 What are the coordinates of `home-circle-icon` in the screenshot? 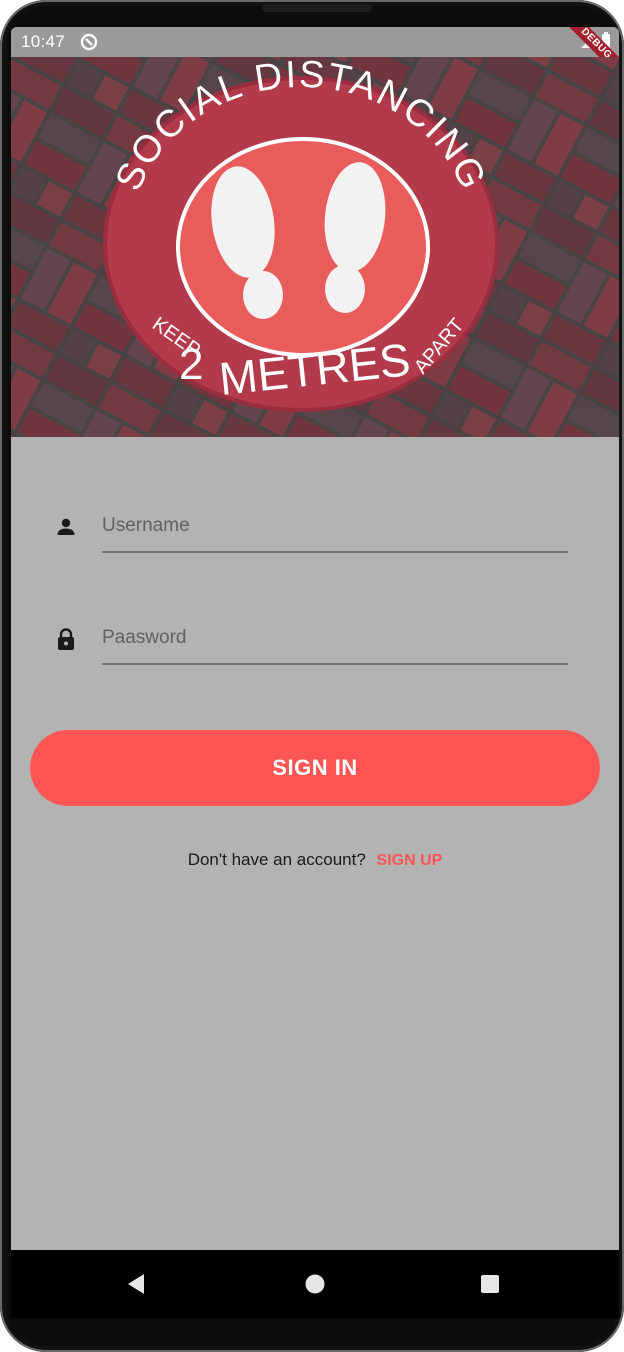 It's located at (315, 1284).